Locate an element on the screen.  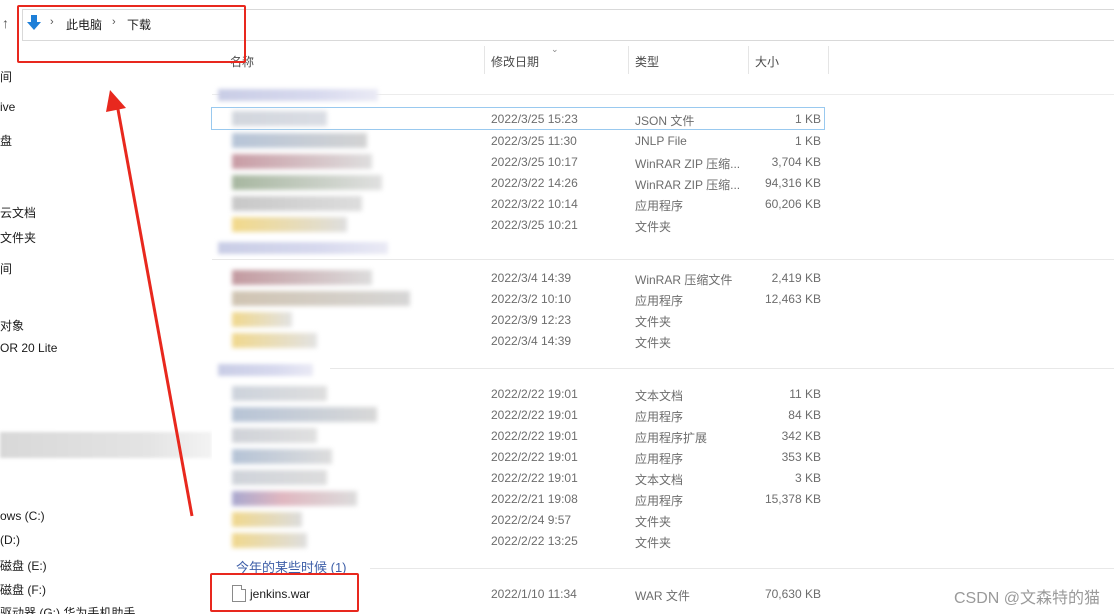
modified-date: 2022/3/9 12:23 is located at coordinates (531, 320).